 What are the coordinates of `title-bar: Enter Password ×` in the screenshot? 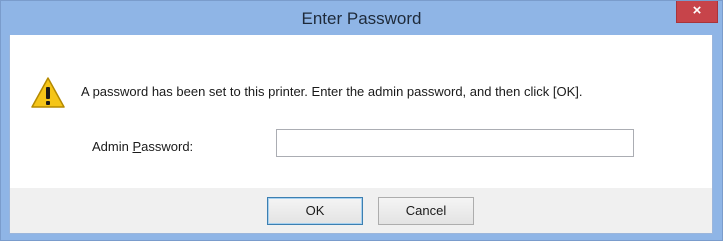 It's located at (361, 18).